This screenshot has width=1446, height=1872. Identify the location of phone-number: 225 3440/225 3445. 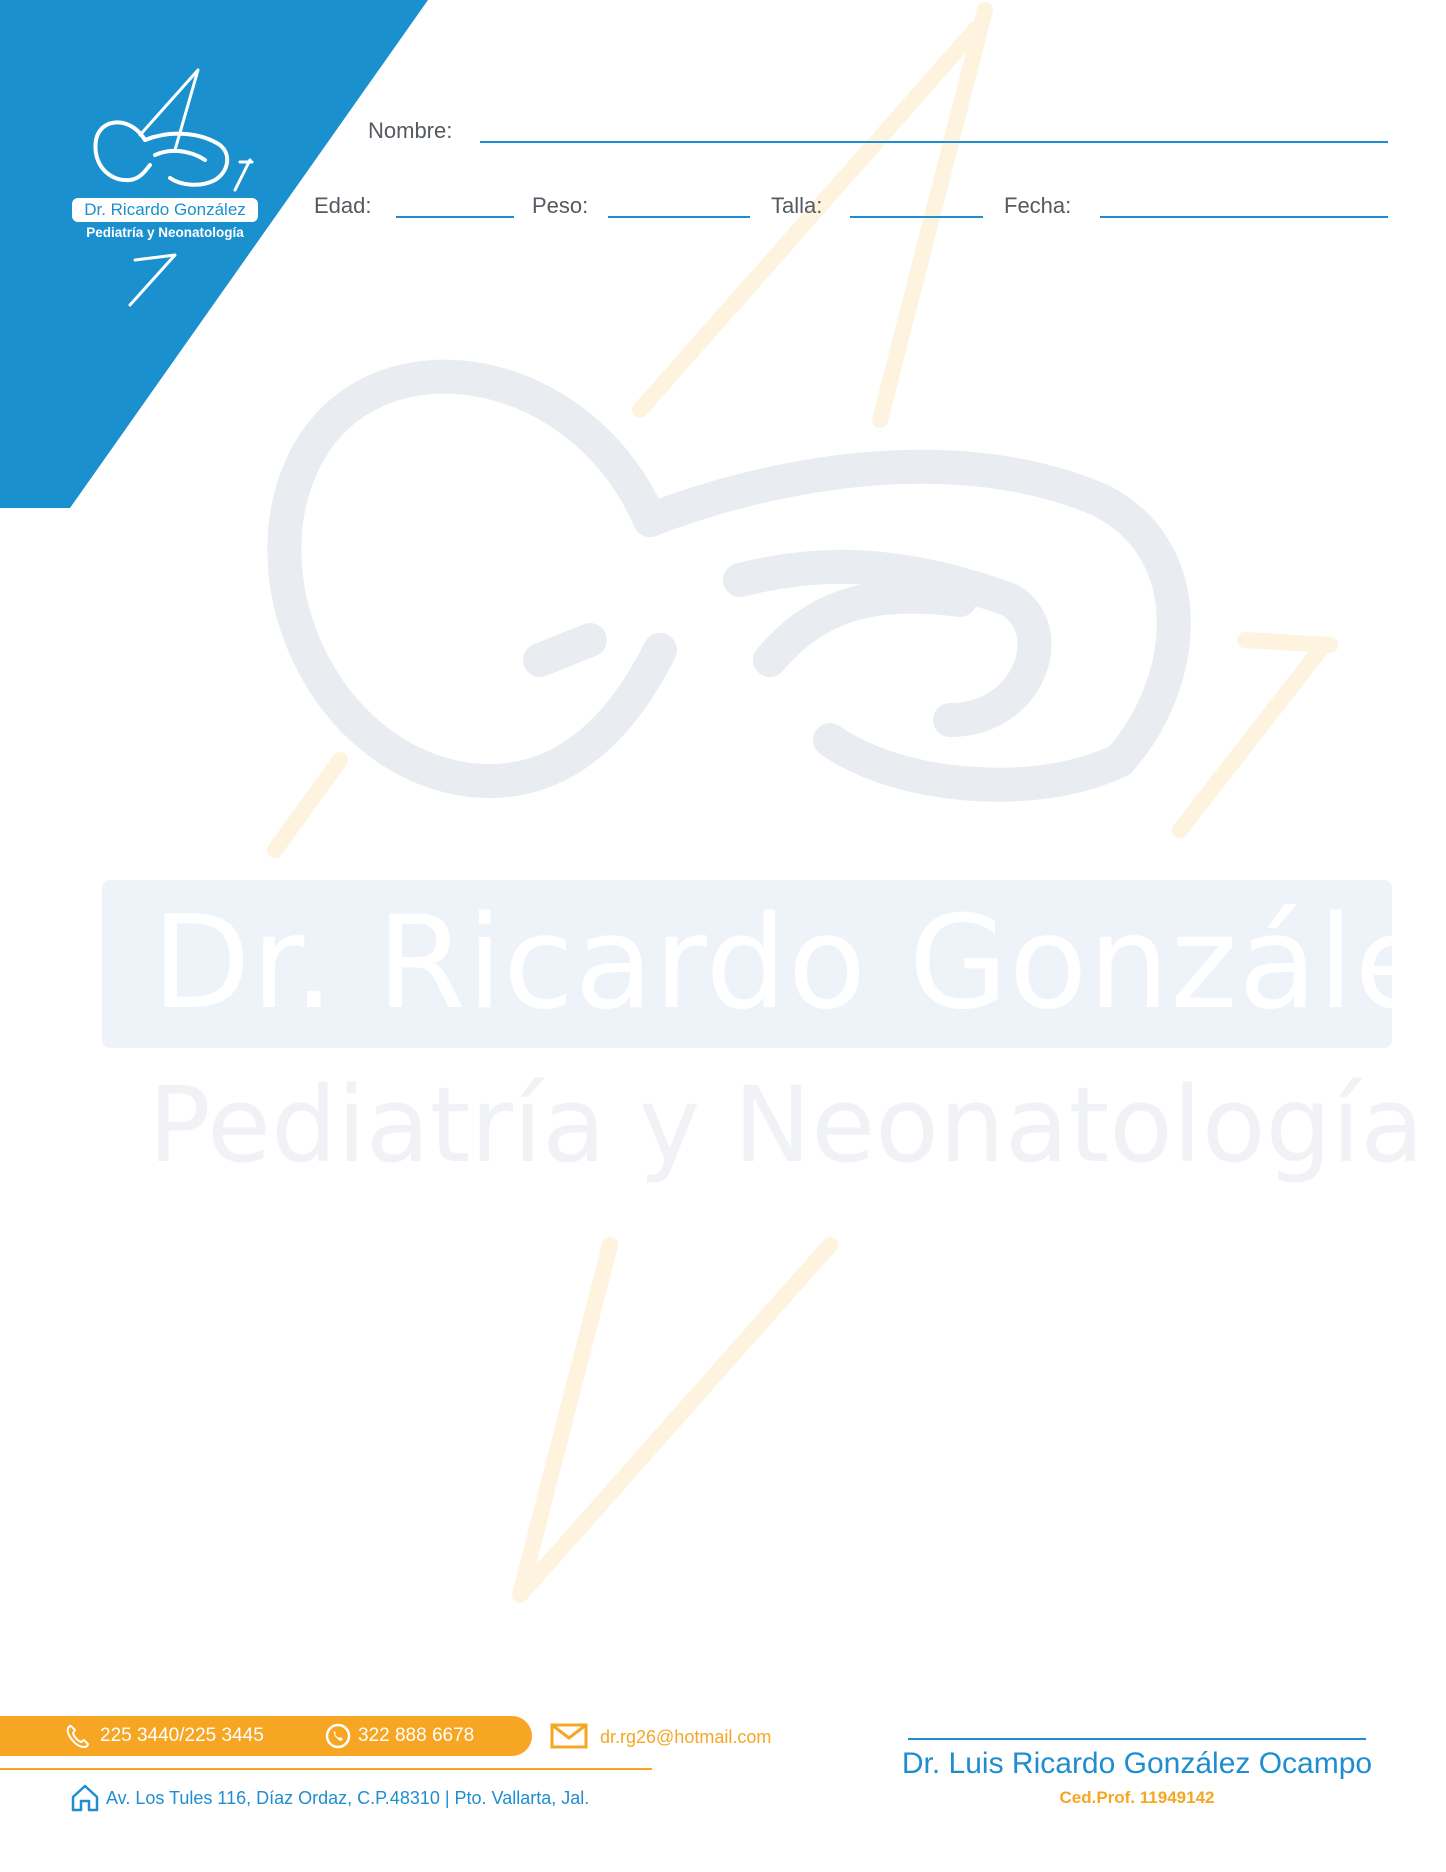
(182, 1736).